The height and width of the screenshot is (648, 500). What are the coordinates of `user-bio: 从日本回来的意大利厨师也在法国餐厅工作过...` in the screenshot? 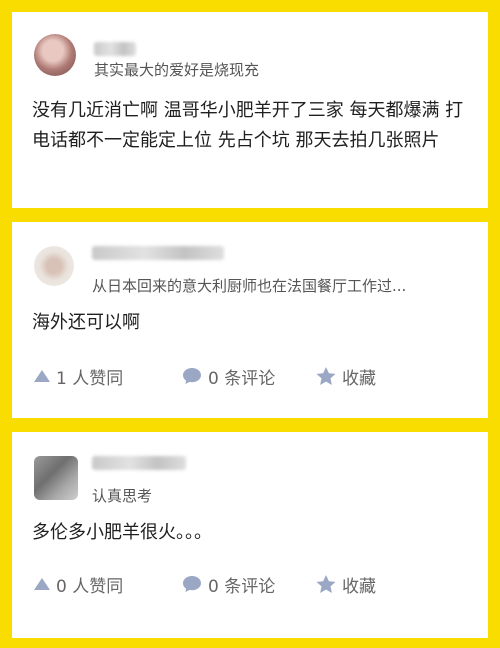 It's located at (249, 286).